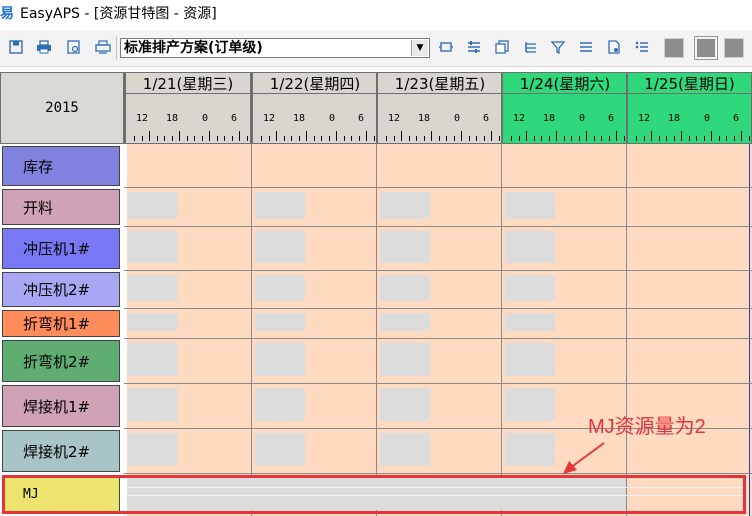  Describe the element at coordinates (584, 458) in the screenshot. I see `annotation-arrow-icon` at that location.